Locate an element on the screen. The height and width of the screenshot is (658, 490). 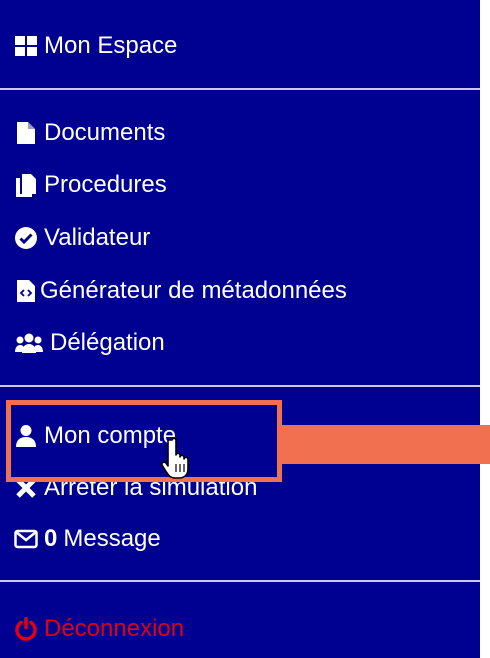
menu-item-arreter-simulation: Arrêter la simulation is located at coordinates (135, 488).